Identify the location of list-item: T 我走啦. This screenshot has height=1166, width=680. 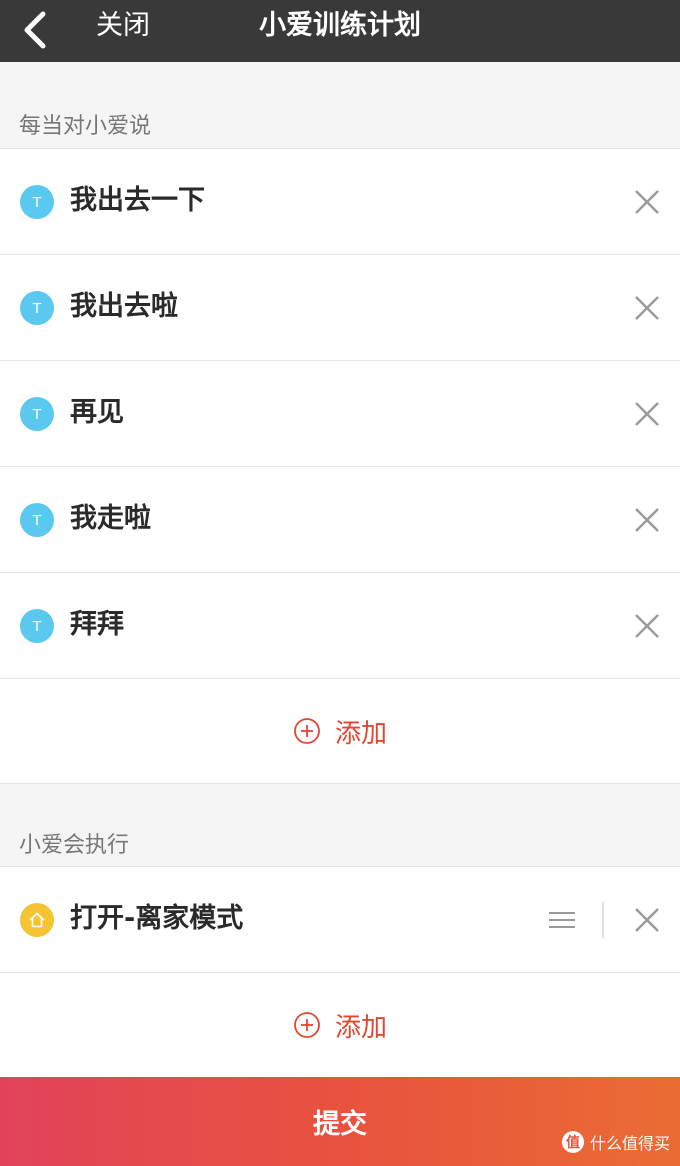
(340, 520).